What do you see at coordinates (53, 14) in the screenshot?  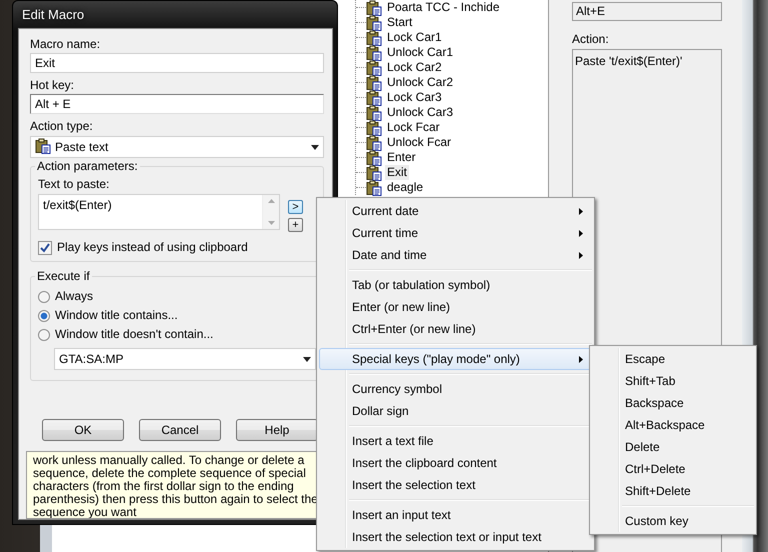 I see `window-title: Edit Macro` at bounding box center [53, 14].